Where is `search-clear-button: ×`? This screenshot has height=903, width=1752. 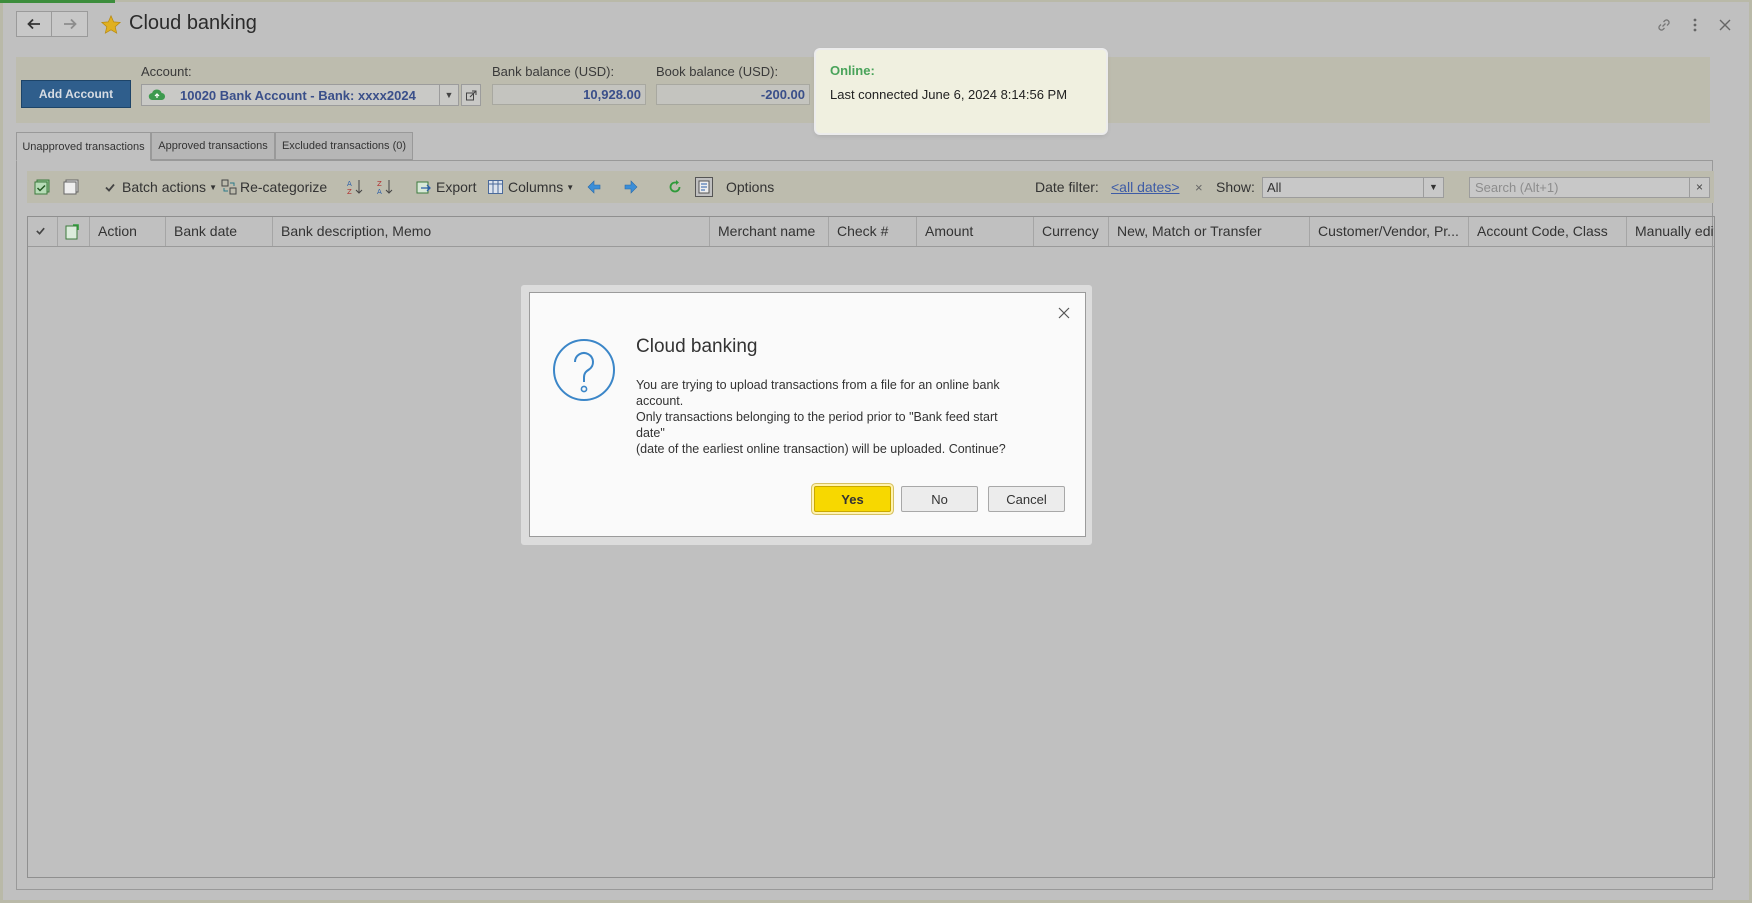 search-clear-button: × is located at coordinates (1699, 187).